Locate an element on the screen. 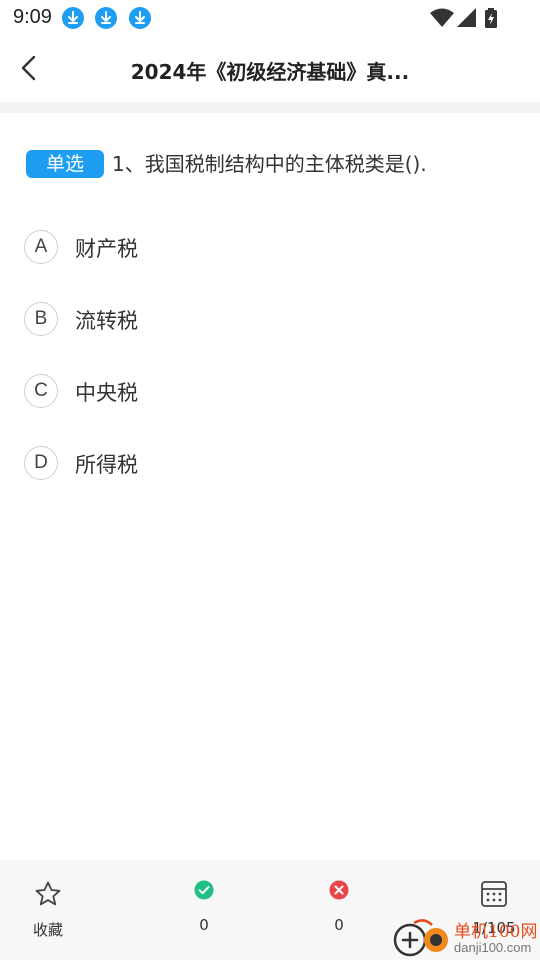  correct-count-item: 0 is located at coordinates (204, 910).